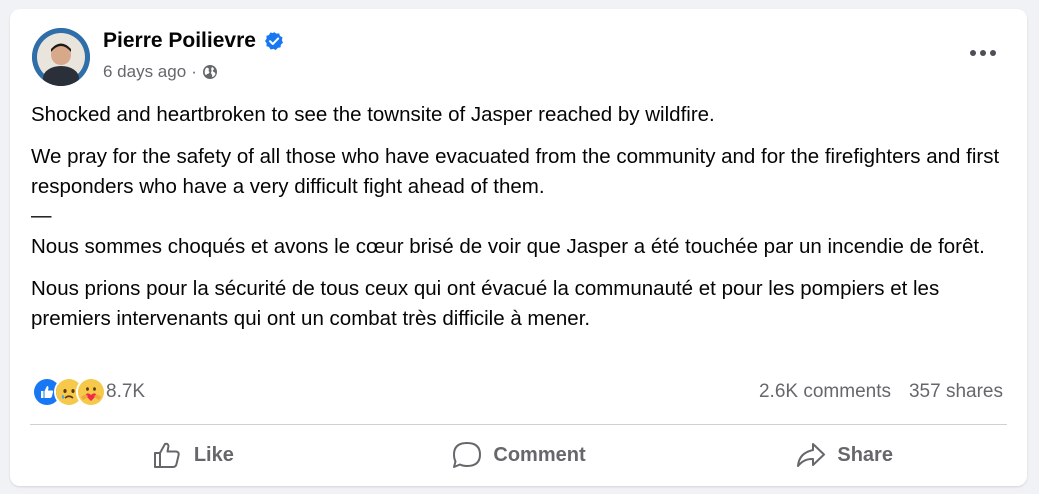  Describe the element at coordinates (472, 455) in the screenshot. I see `comment-icon` at that location.